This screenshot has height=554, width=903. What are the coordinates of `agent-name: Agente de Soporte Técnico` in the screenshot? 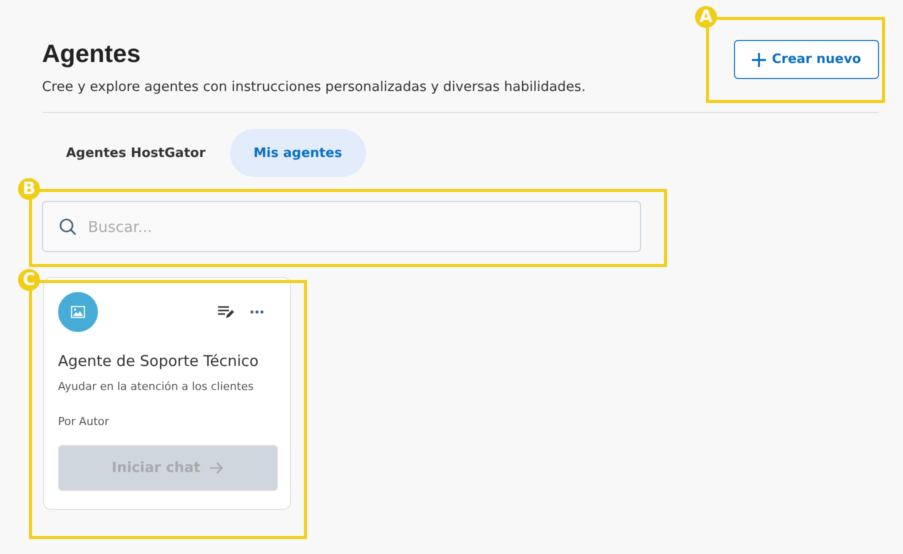 It's located at (159, 361).